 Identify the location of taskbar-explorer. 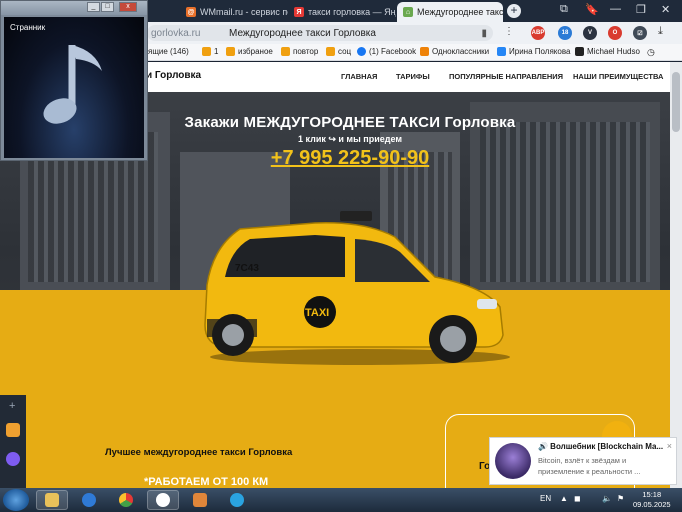
(52, 500).